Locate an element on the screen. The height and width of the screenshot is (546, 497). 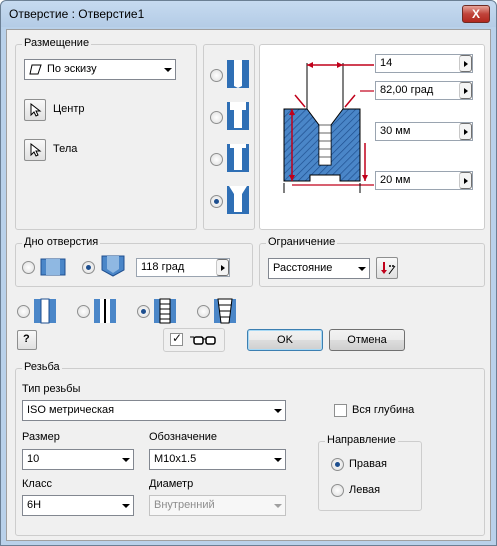
hole-simple-radio is located at coordinates (23, 311).